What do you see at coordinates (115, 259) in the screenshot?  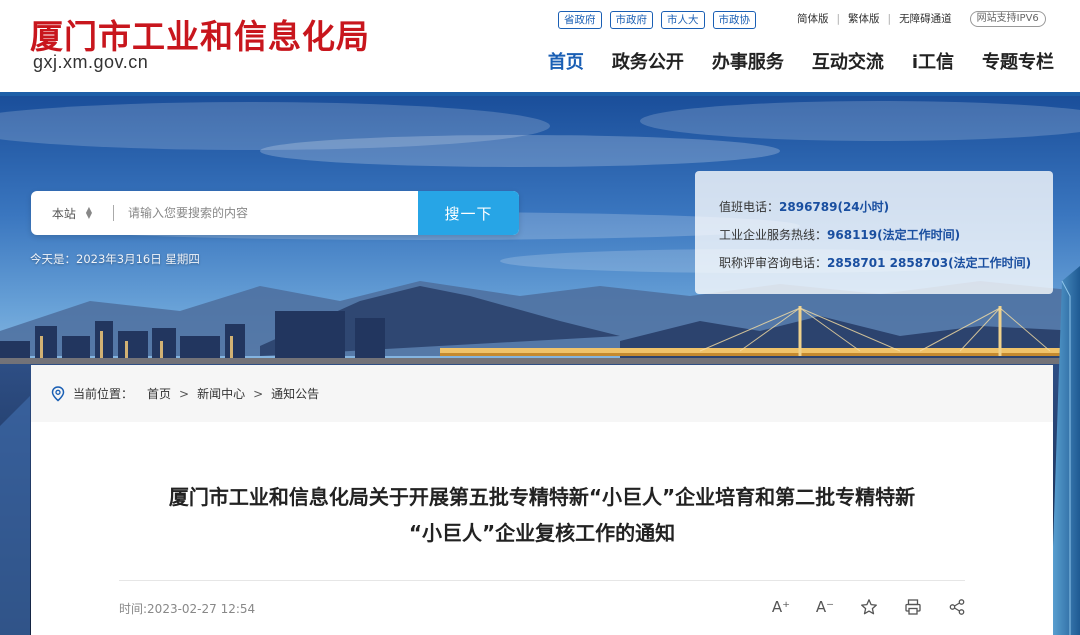 I see `current-date: 今天是：2023年3月16日 星期四` at bounding box center [115, 259].